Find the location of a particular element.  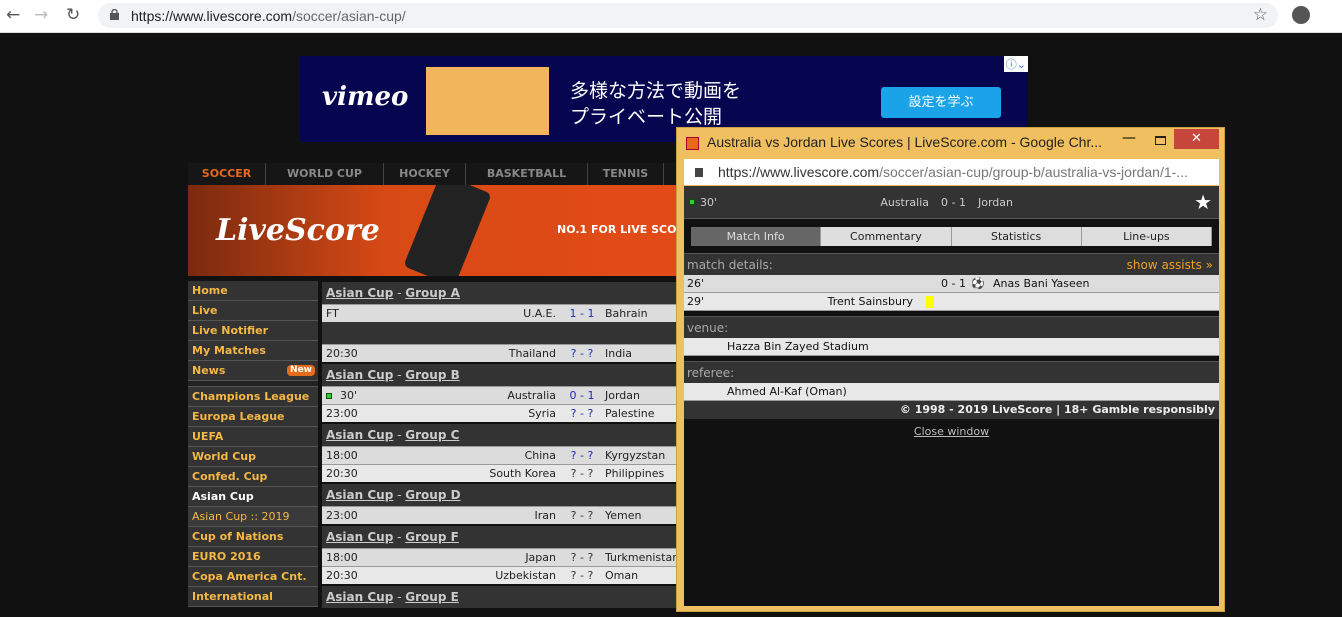

sidebar-item: World Cup is located at coordinates (253, 457).